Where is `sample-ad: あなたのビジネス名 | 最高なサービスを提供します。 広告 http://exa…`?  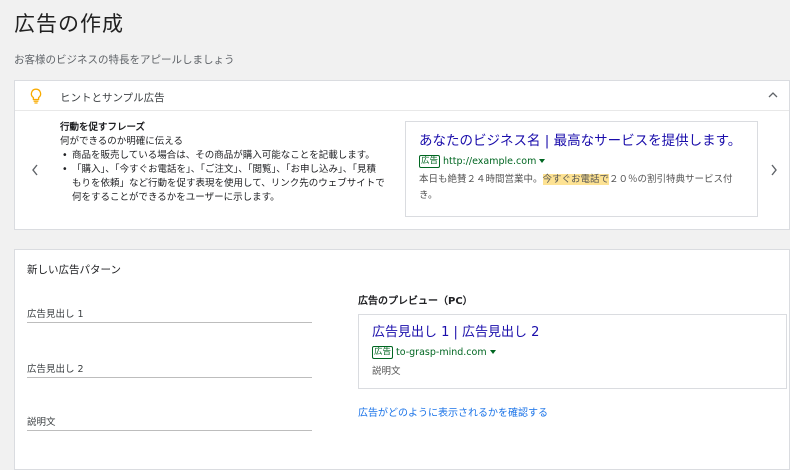
sample-ad: あなたのビジネス名 | 最高なサービスを提供します。 広告 http://exa… is located at coordinates (581, 169).